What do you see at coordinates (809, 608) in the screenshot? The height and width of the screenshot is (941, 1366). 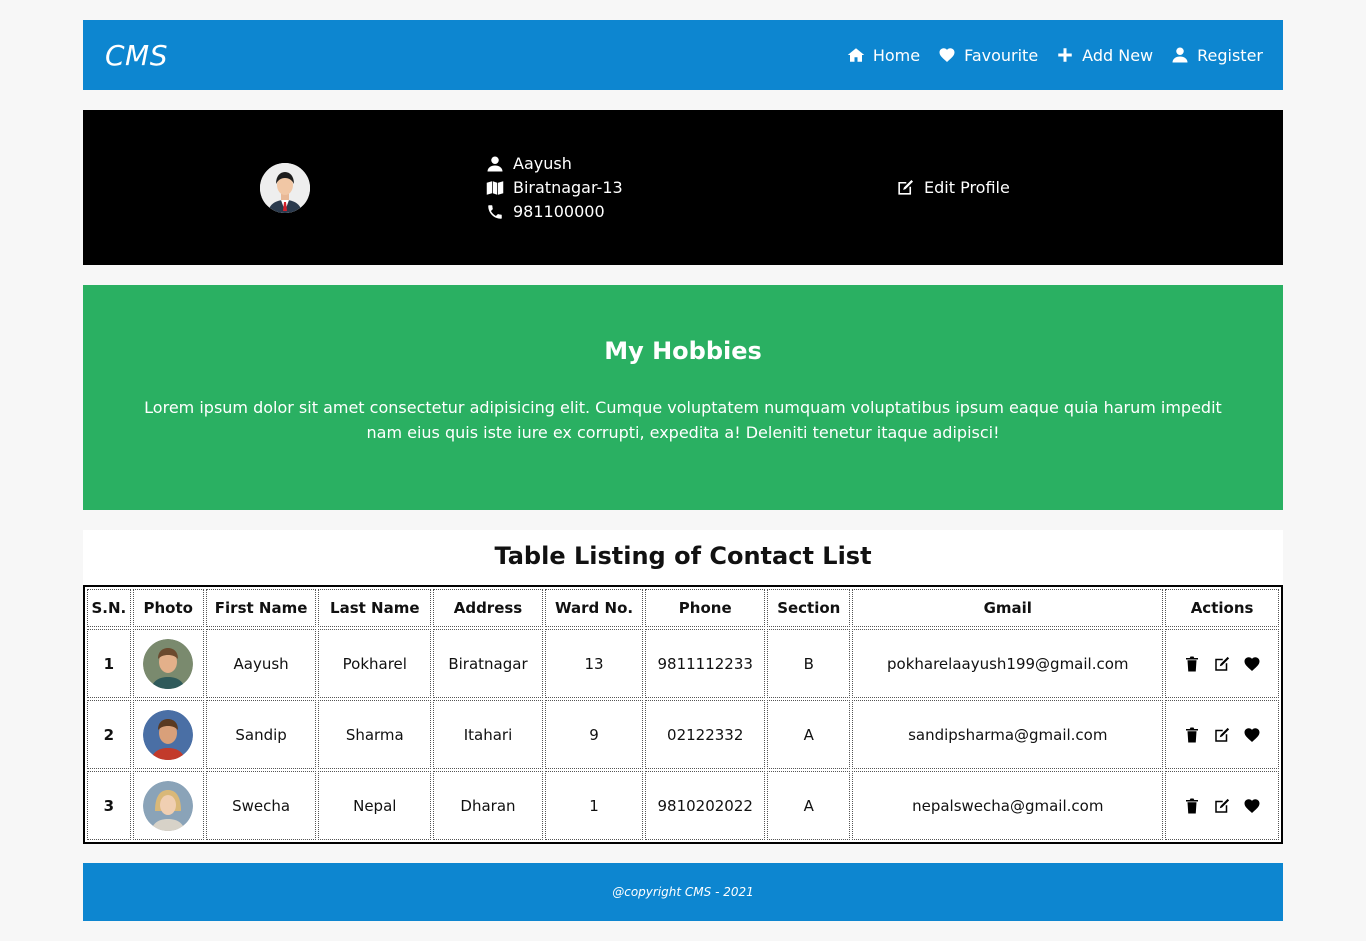 I see `header-section: Section` at bounding box center [809, 608].